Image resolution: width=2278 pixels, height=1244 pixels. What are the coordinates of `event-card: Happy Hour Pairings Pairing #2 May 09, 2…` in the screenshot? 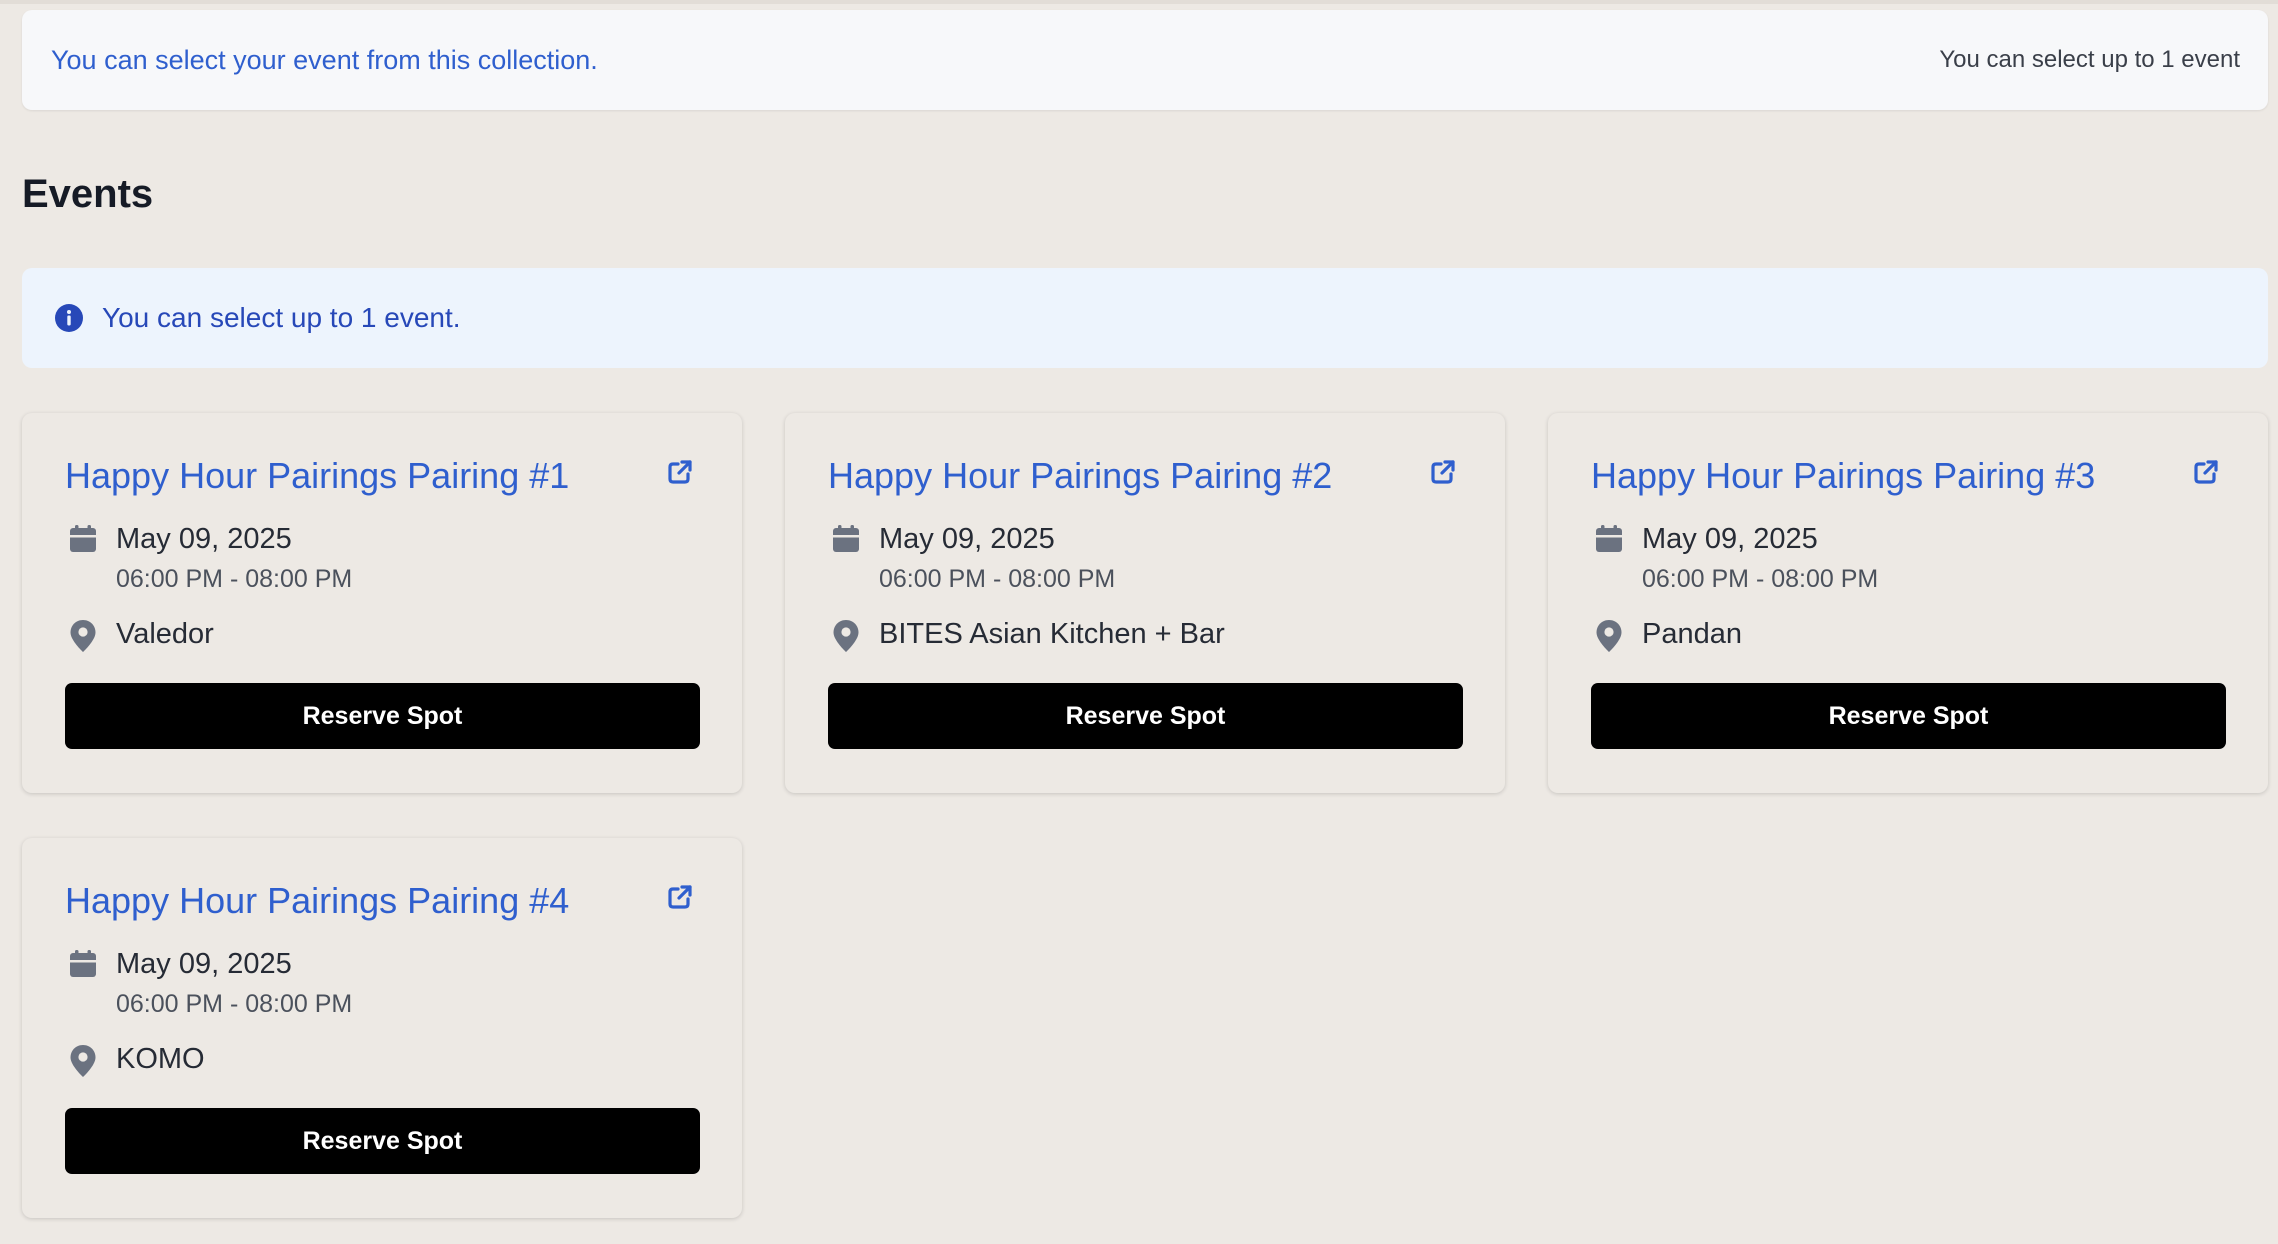 It's located at (1145, 603).